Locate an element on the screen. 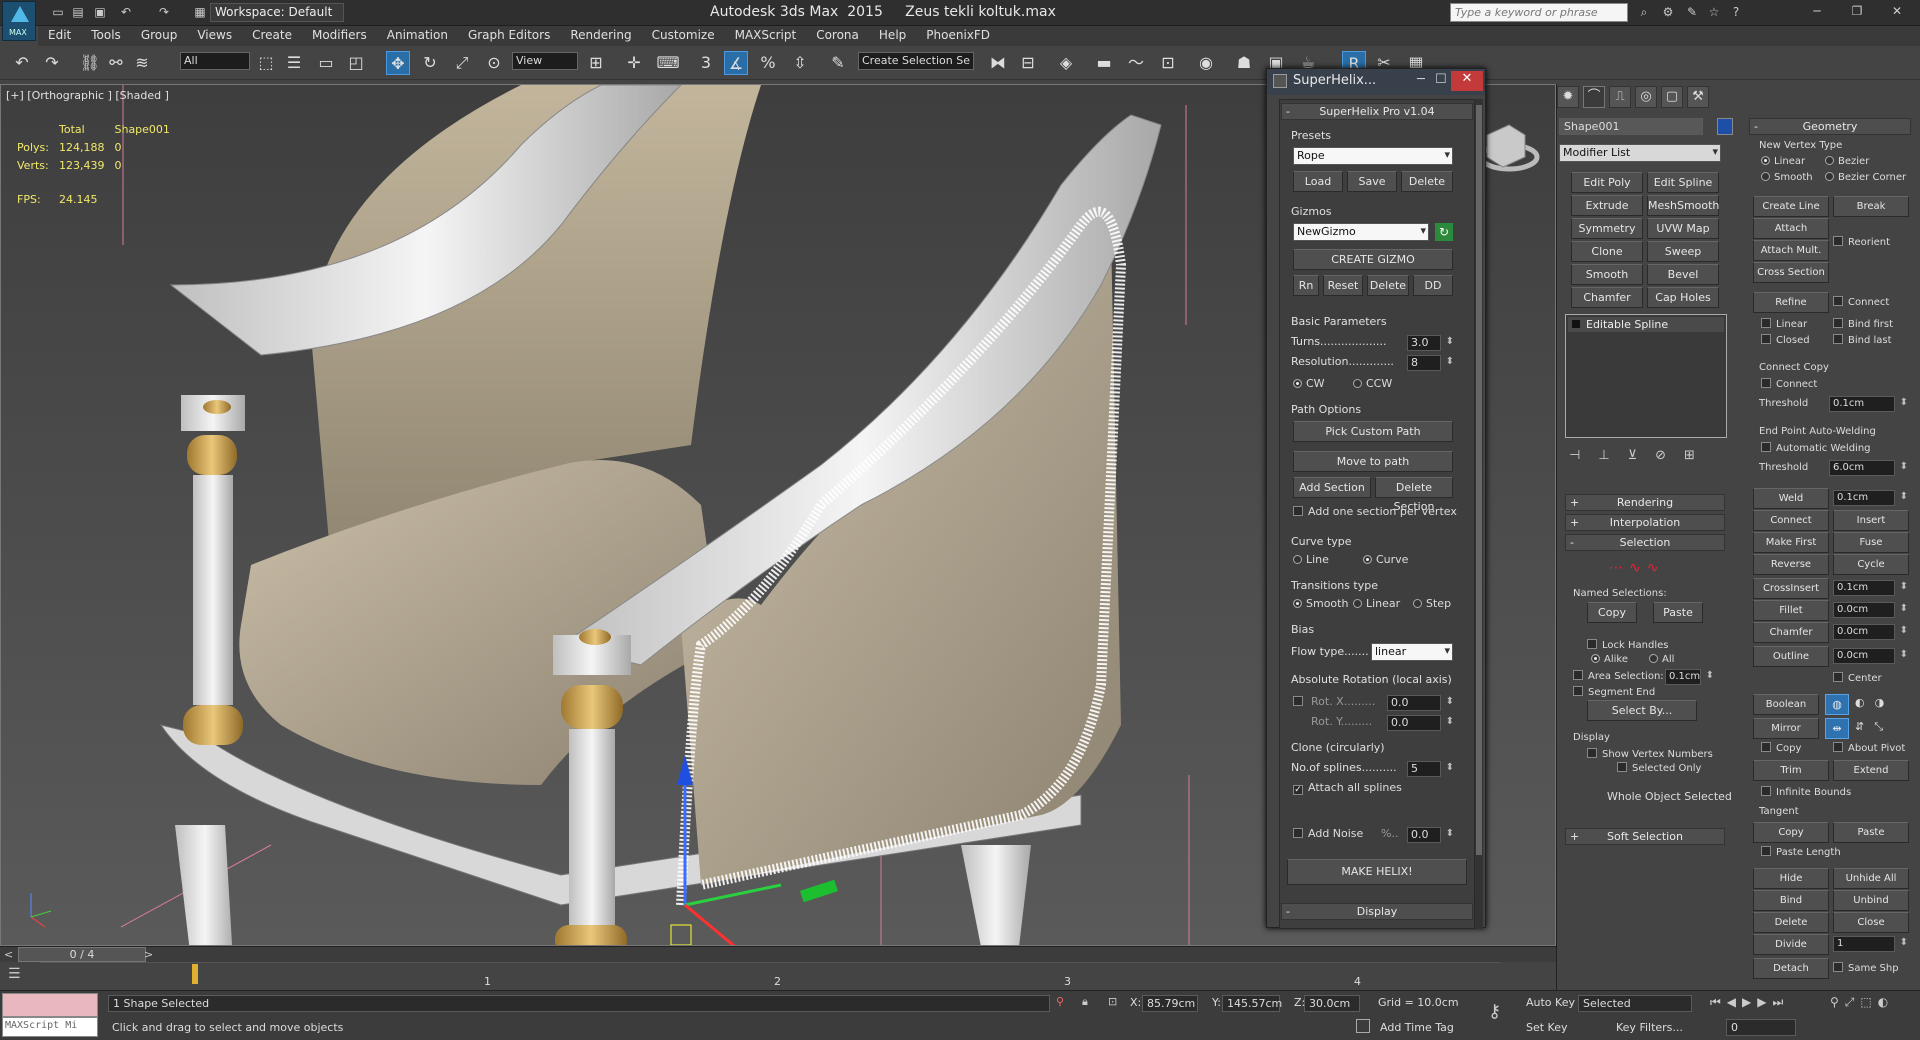 The height and width of the screenshot is (1040, 1920). selection-rollout: Selection is located at coordinates (1645, 542).